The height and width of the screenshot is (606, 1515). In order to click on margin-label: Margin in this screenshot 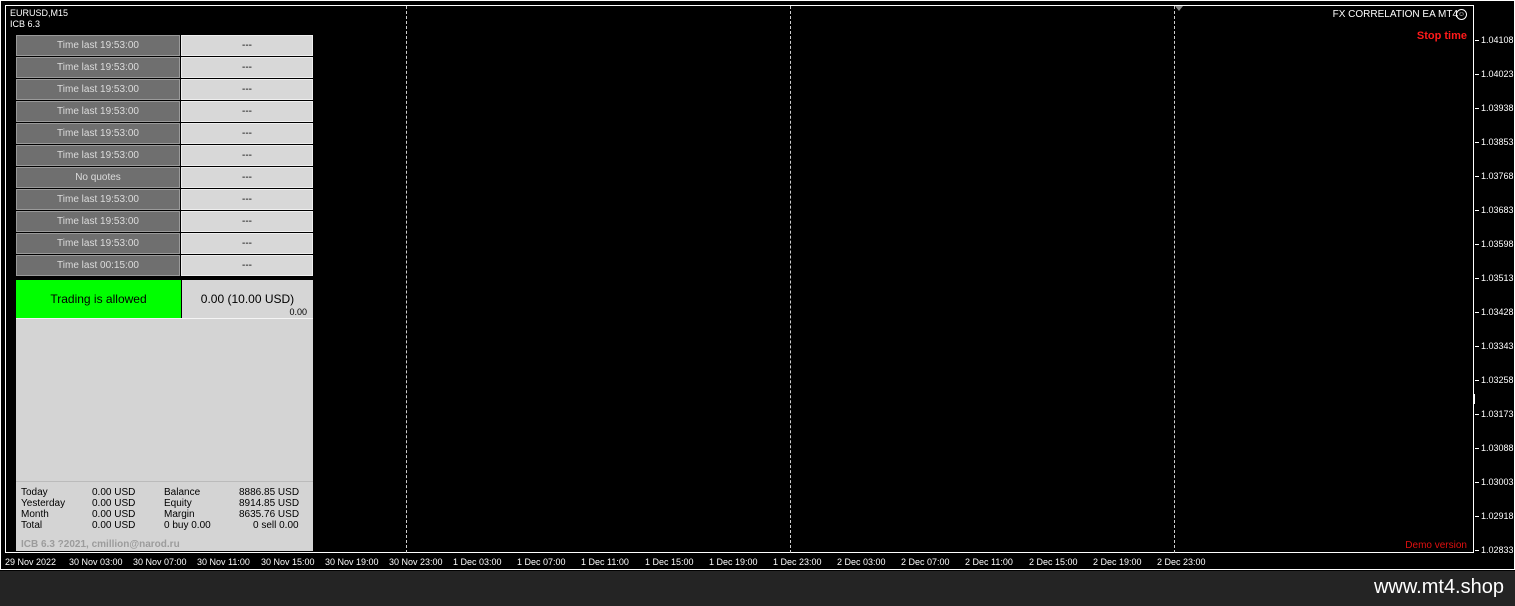, I will do `click(179, 514)`.